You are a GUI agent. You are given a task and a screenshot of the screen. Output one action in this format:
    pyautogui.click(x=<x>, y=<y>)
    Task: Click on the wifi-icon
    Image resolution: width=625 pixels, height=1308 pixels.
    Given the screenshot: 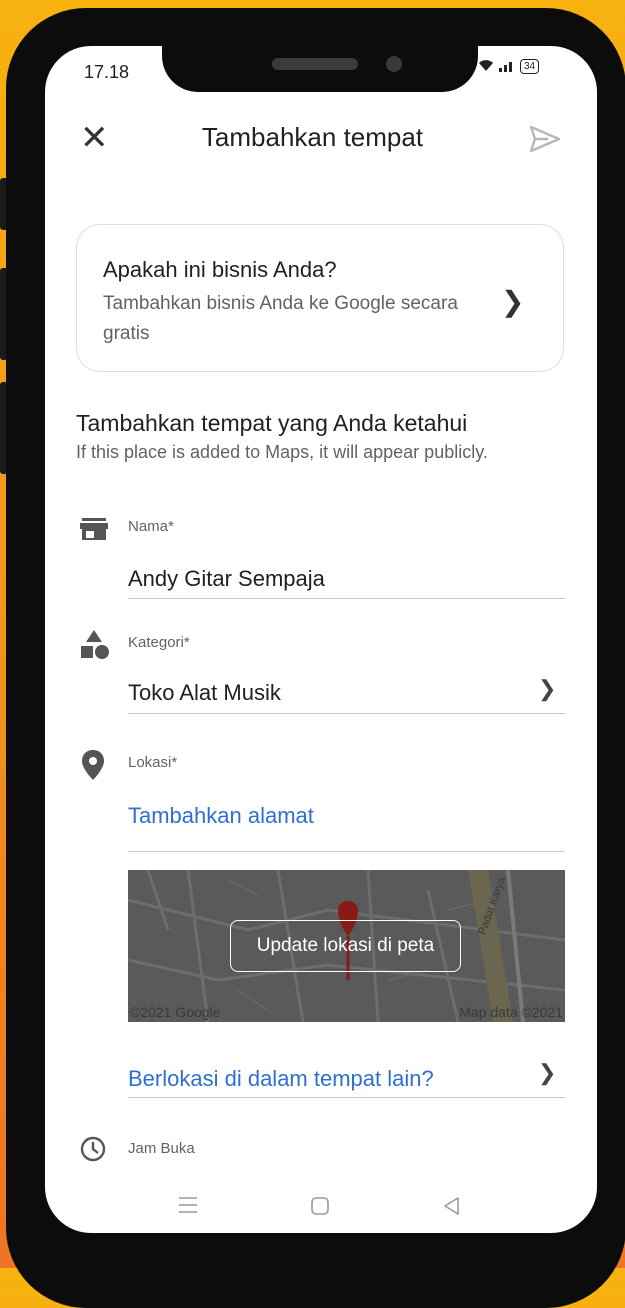 What is the action you would take?
    pyautogui.click(x=486, y=66)
    